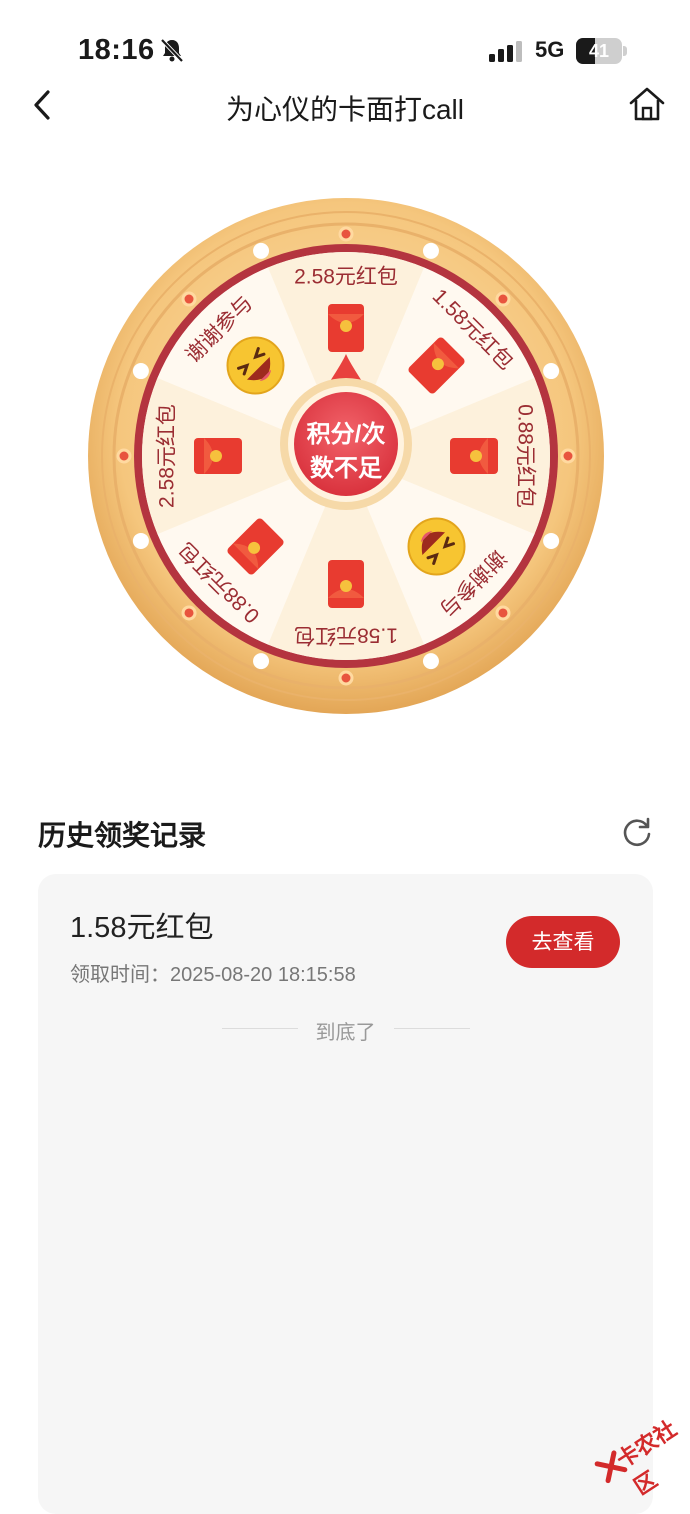  What do you see at coordinates (172, 50) in the screenshot?
I see `muted-bell-icon` at bounding box center [172, 50].